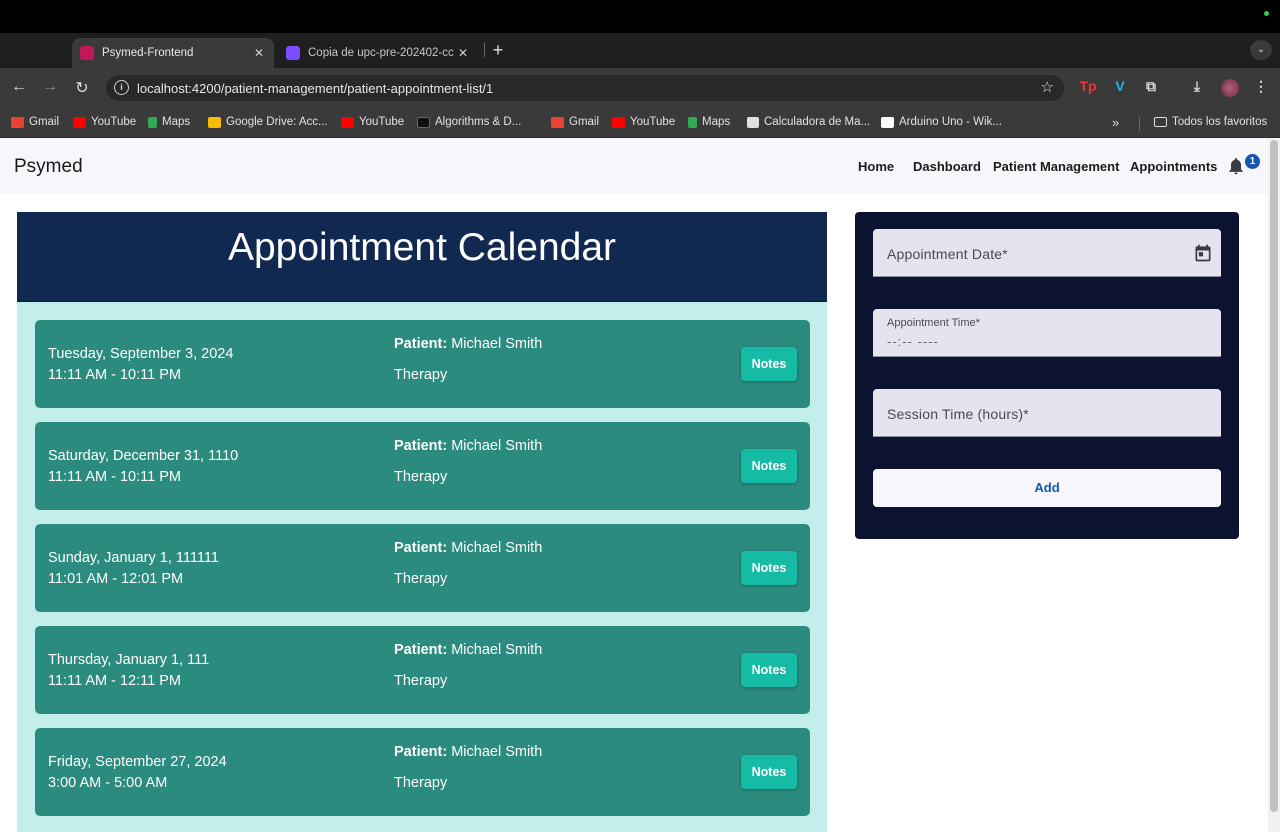 The height and width of the screenshot is (832, 1280). I want to click on appointment-date: Saturday, December 31, 1110, so click(143, 456).